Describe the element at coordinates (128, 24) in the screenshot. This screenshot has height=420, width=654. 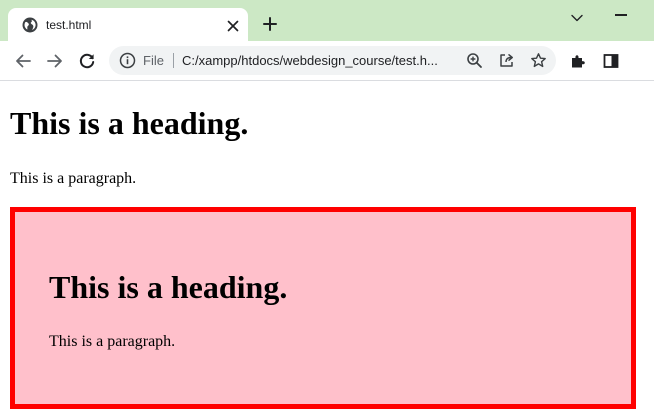
I see `tab-active: test.html` at that location.